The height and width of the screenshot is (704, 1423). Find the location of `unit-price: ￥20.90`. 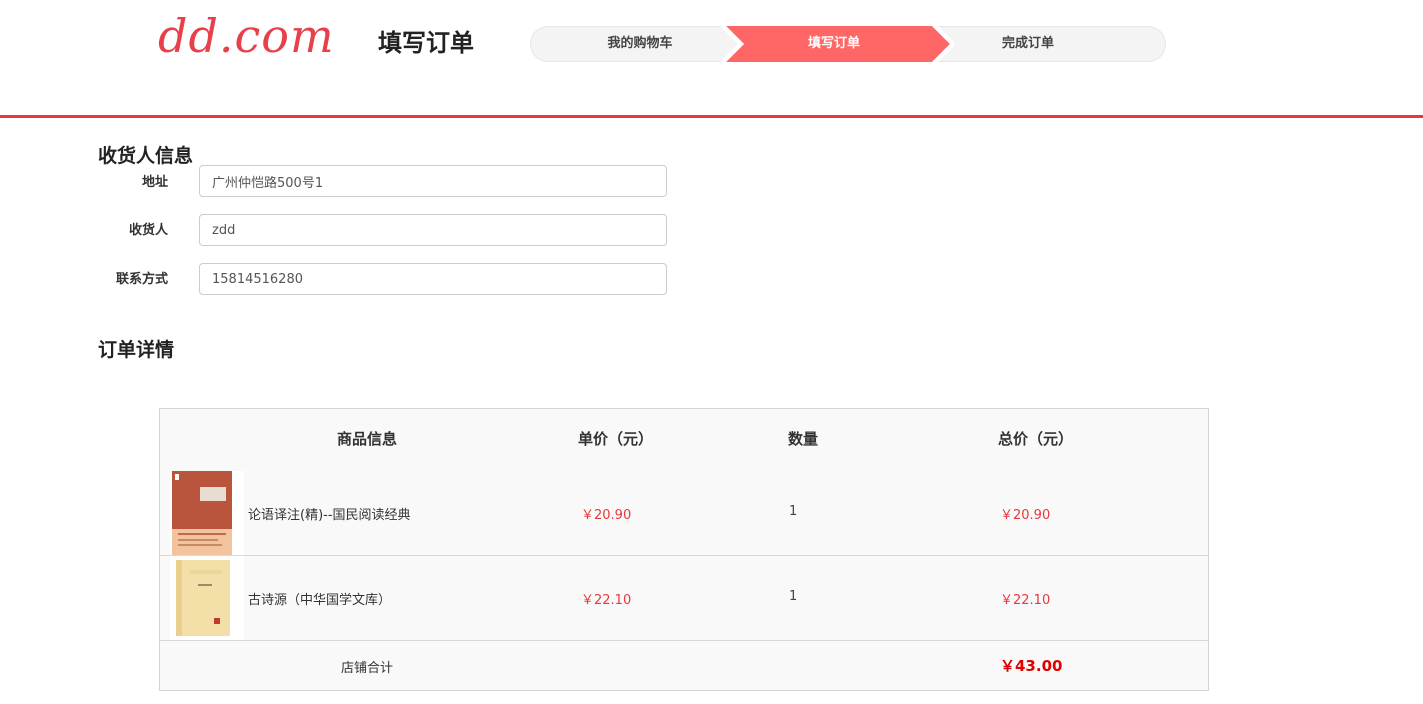

unit-price: ￥20.90 is located at coordinates (606, 515).